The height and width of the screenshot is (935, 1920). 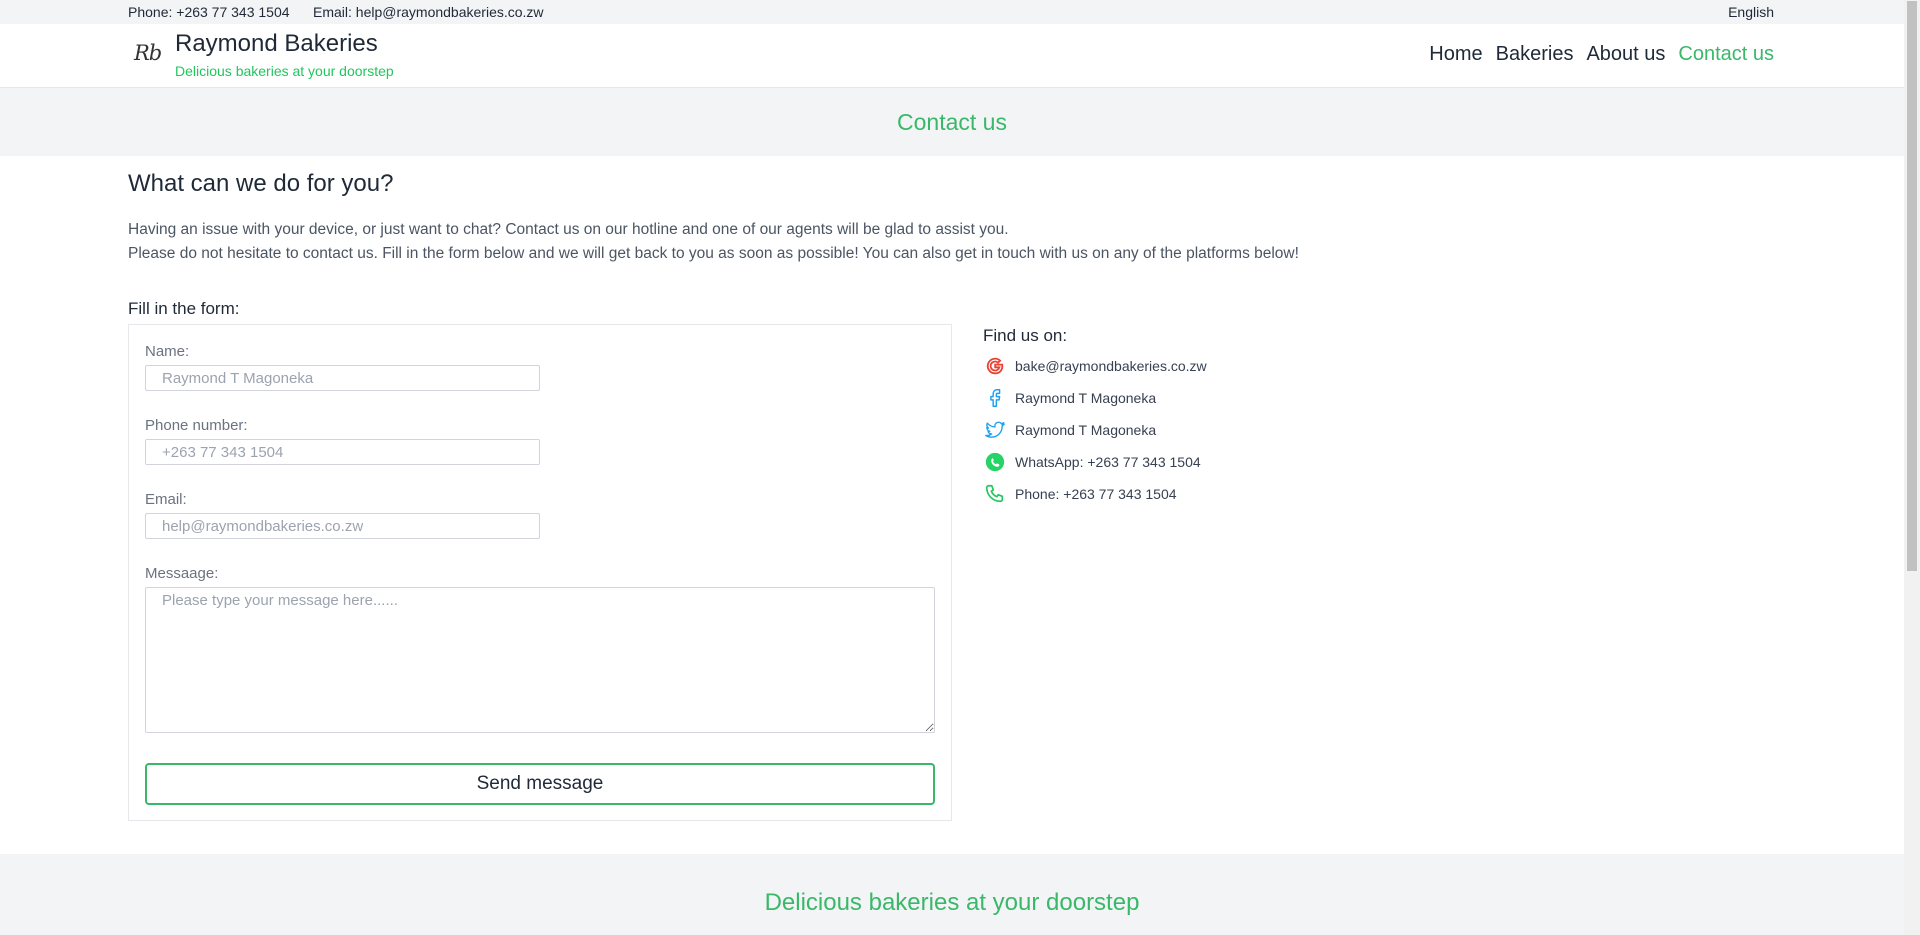 What do you see at coordinates (166, 499) in the screenshot?
I see `email-label: Email:` at bounding box center [166, 499].